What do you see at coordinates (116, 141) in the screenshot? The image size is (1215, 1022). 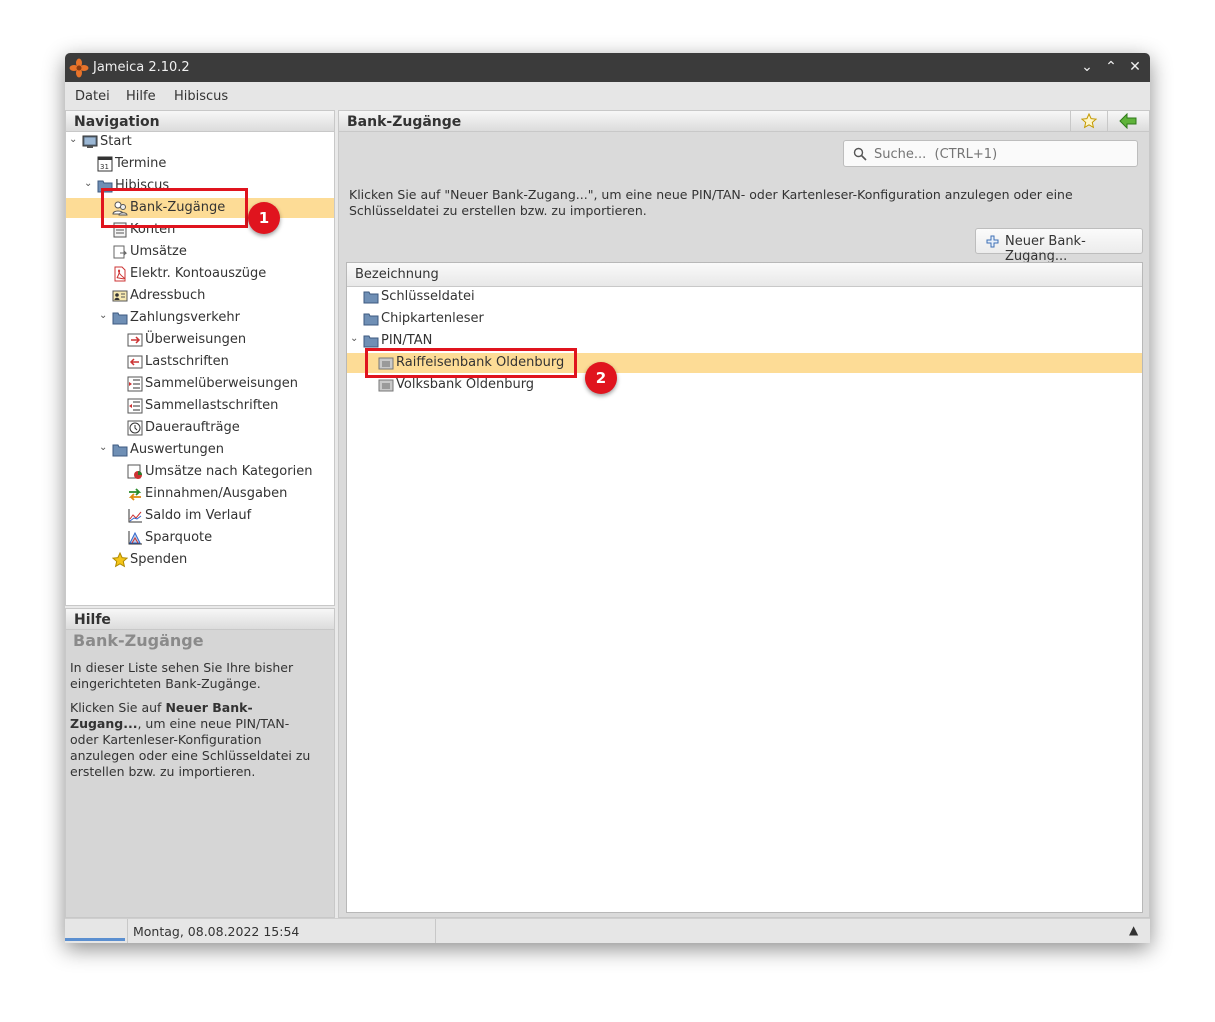 I see `nav-item-label: Start` at bounding box center [116, 141].